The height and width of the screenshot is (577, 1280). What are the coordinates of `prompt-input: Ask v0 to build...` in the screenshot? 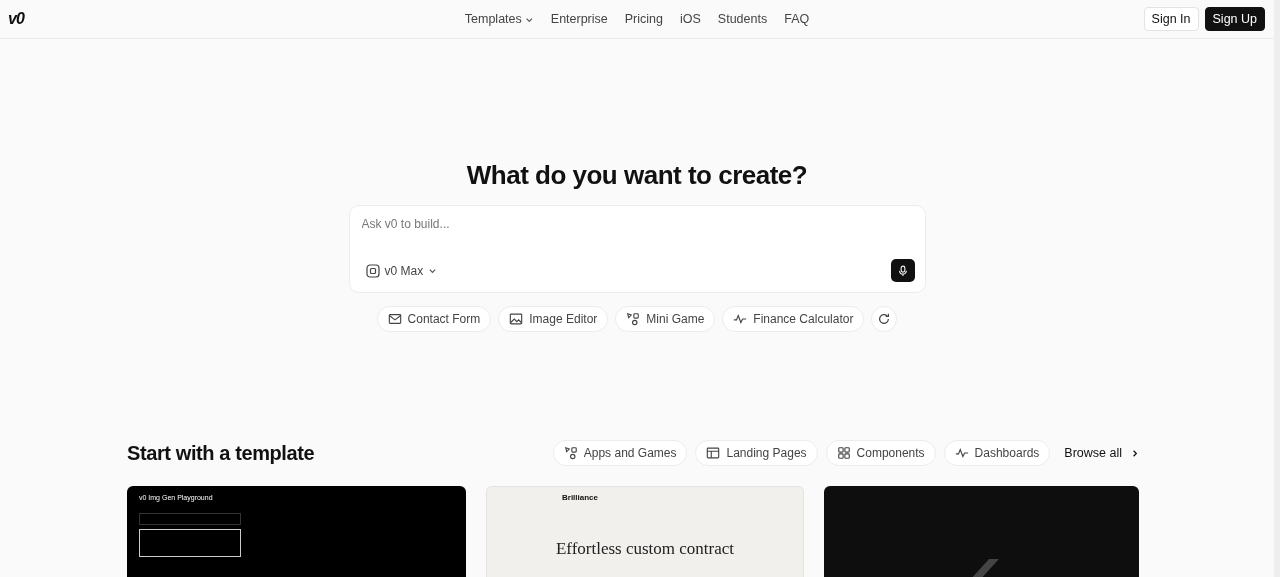 It's located at (637, 224).